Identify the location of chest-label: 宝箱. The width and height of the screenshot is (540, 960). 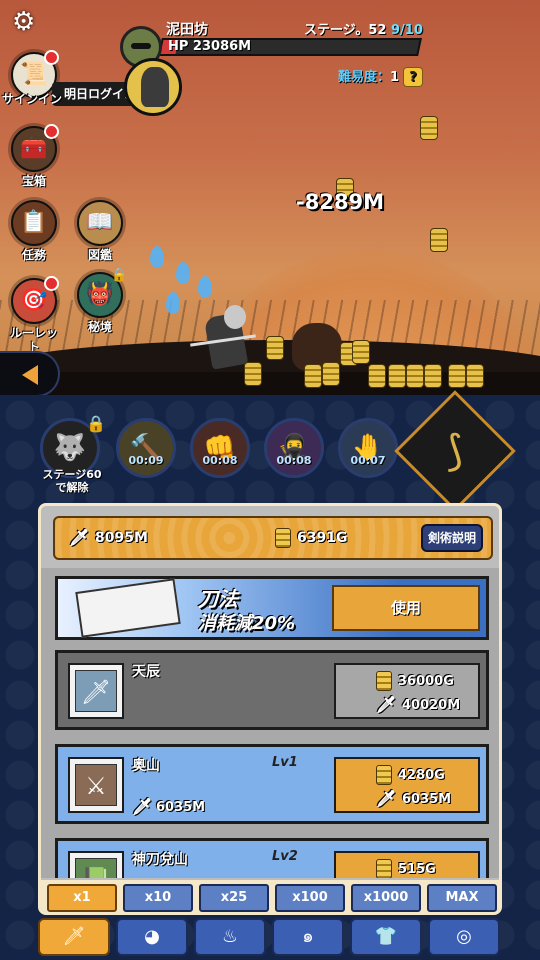
(33, 181).